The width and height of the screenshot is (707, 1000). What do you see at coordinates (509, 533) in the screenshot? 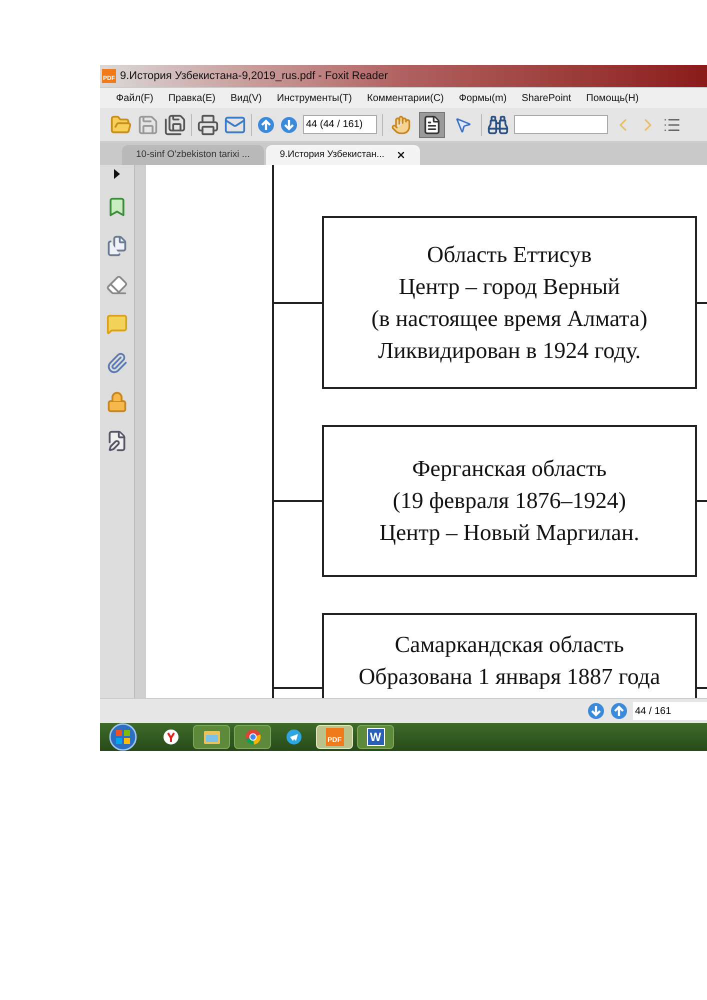
I see `box-text: Центр – Новый Маргилан.` at bounding box center [509, 533].